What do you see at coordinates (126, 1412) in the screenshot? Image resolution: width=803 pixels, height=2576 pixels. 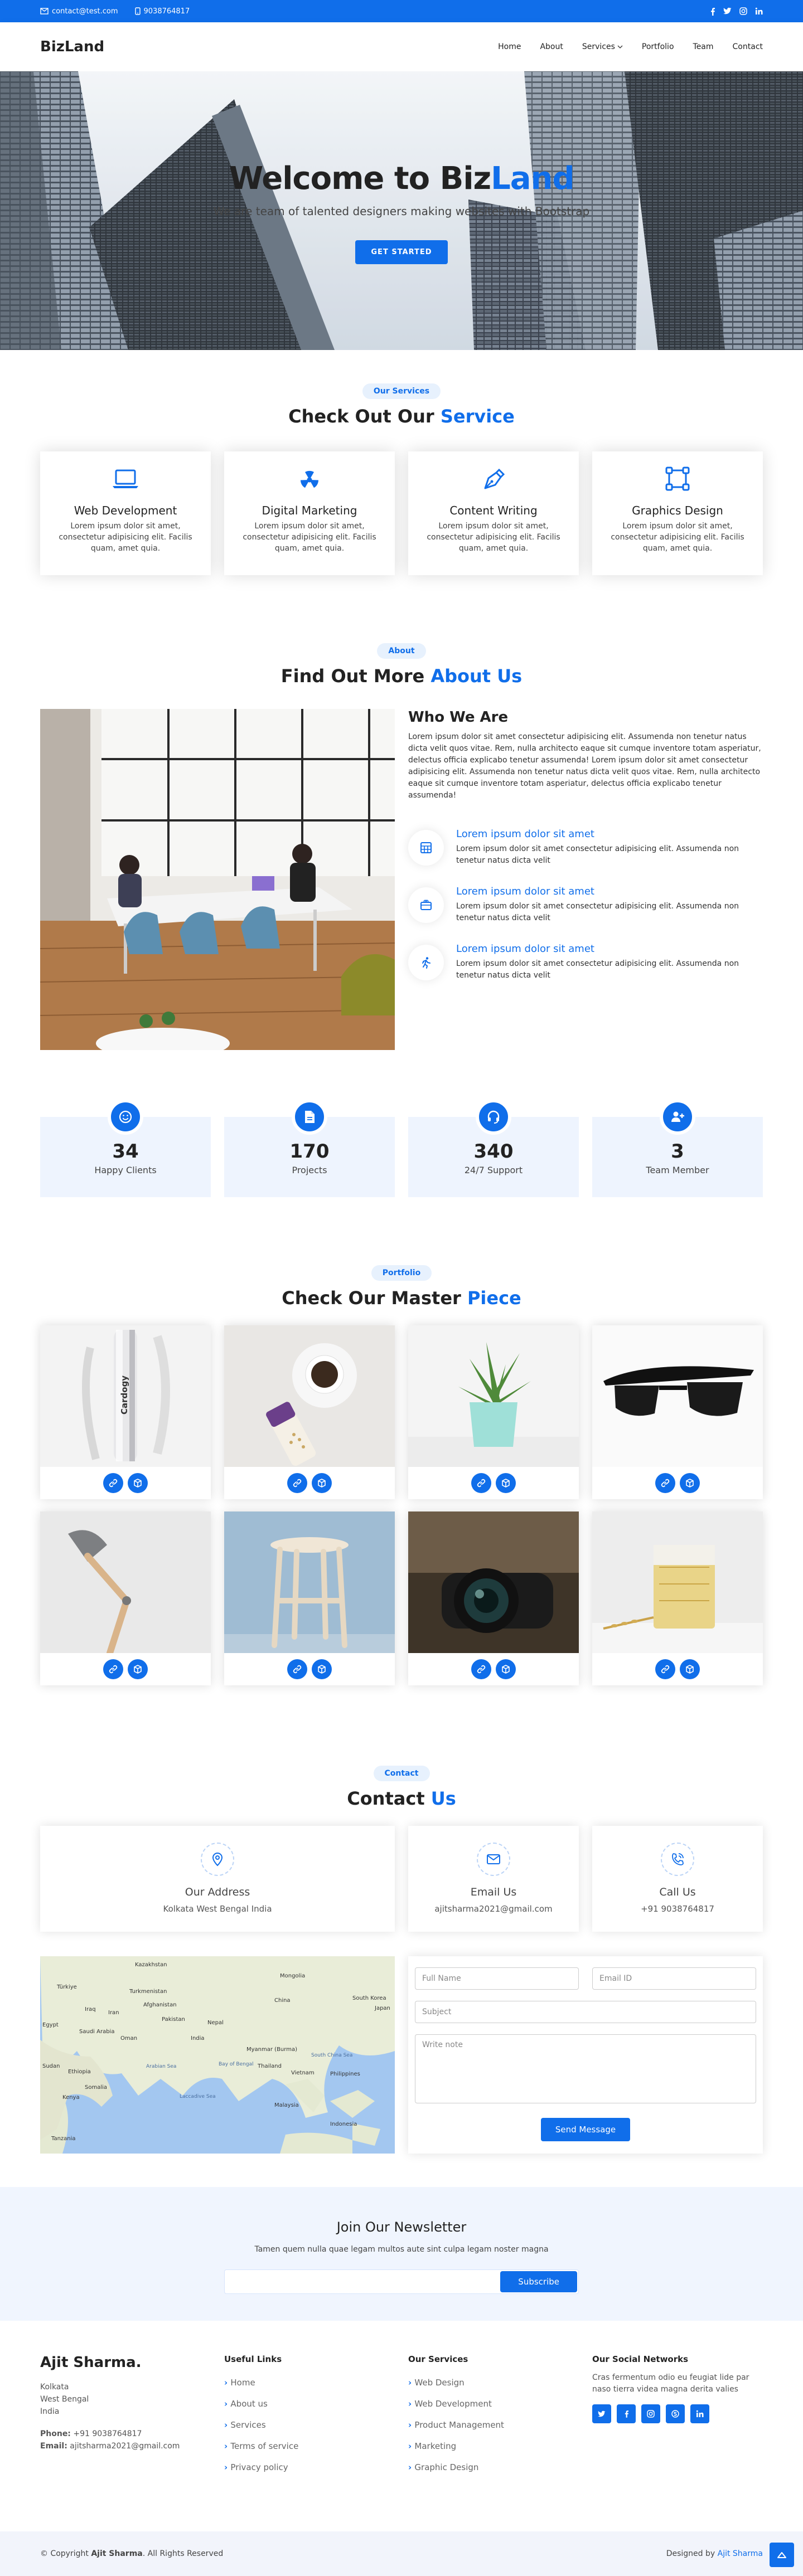 I see `portfolio-item: Cardogy` at bounding box center [126, 1412].